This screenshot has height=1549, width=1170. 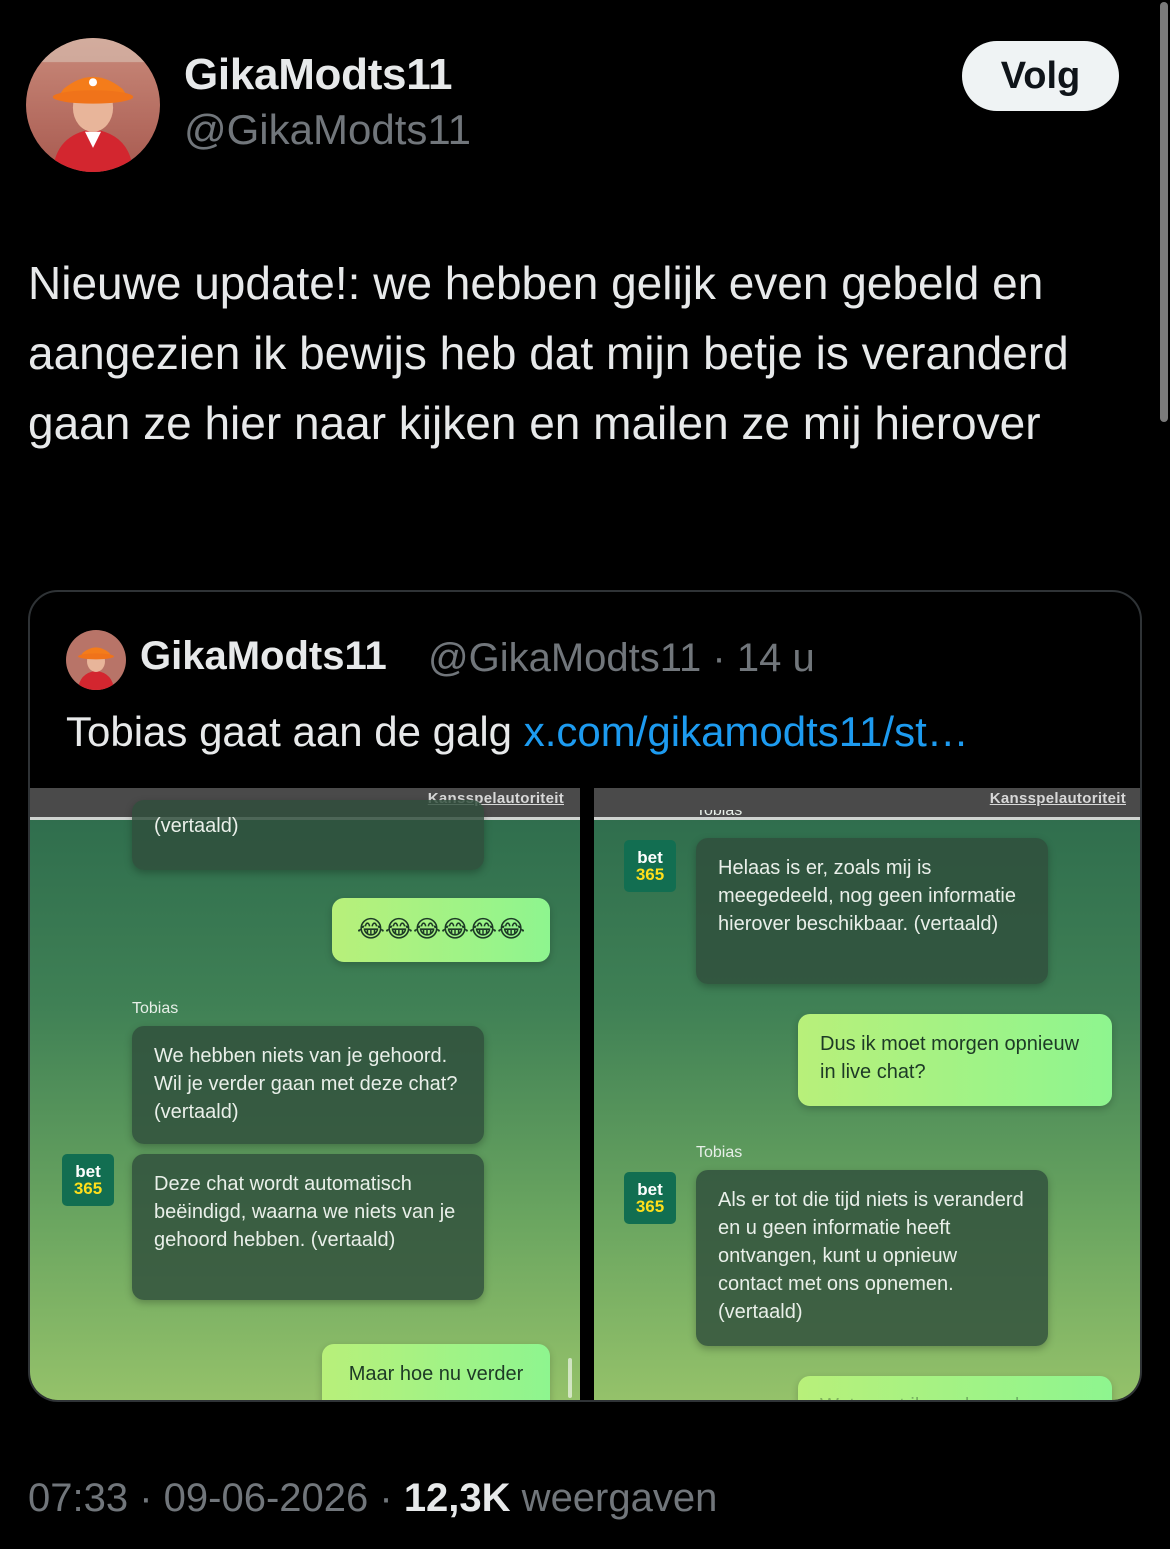 What do you see at coordinates (263, 656) in the screenshot?
I see `quoted-author-name: GikaModts11` at bounding box center [263, 656].